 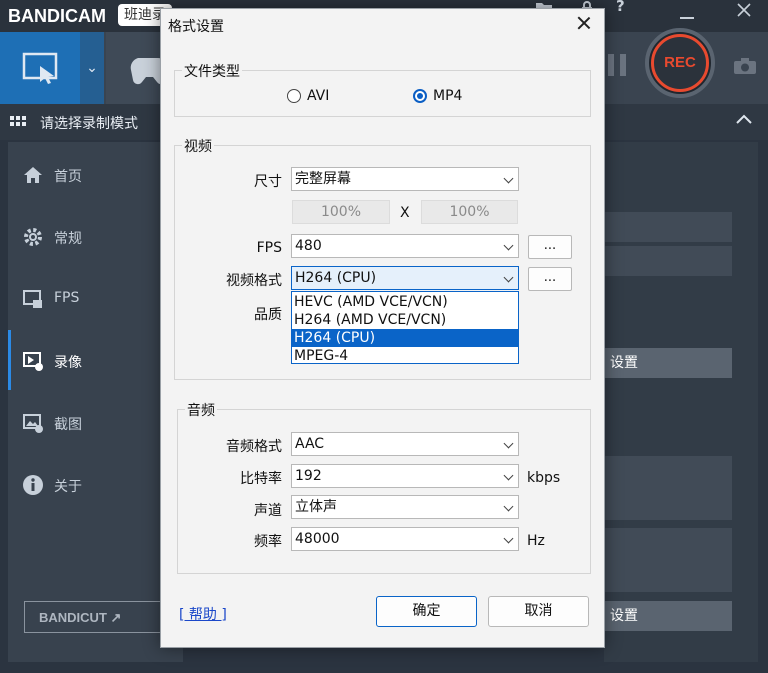 I want to click on sidebar-item-label: 常规, so click(x=68, y=239).